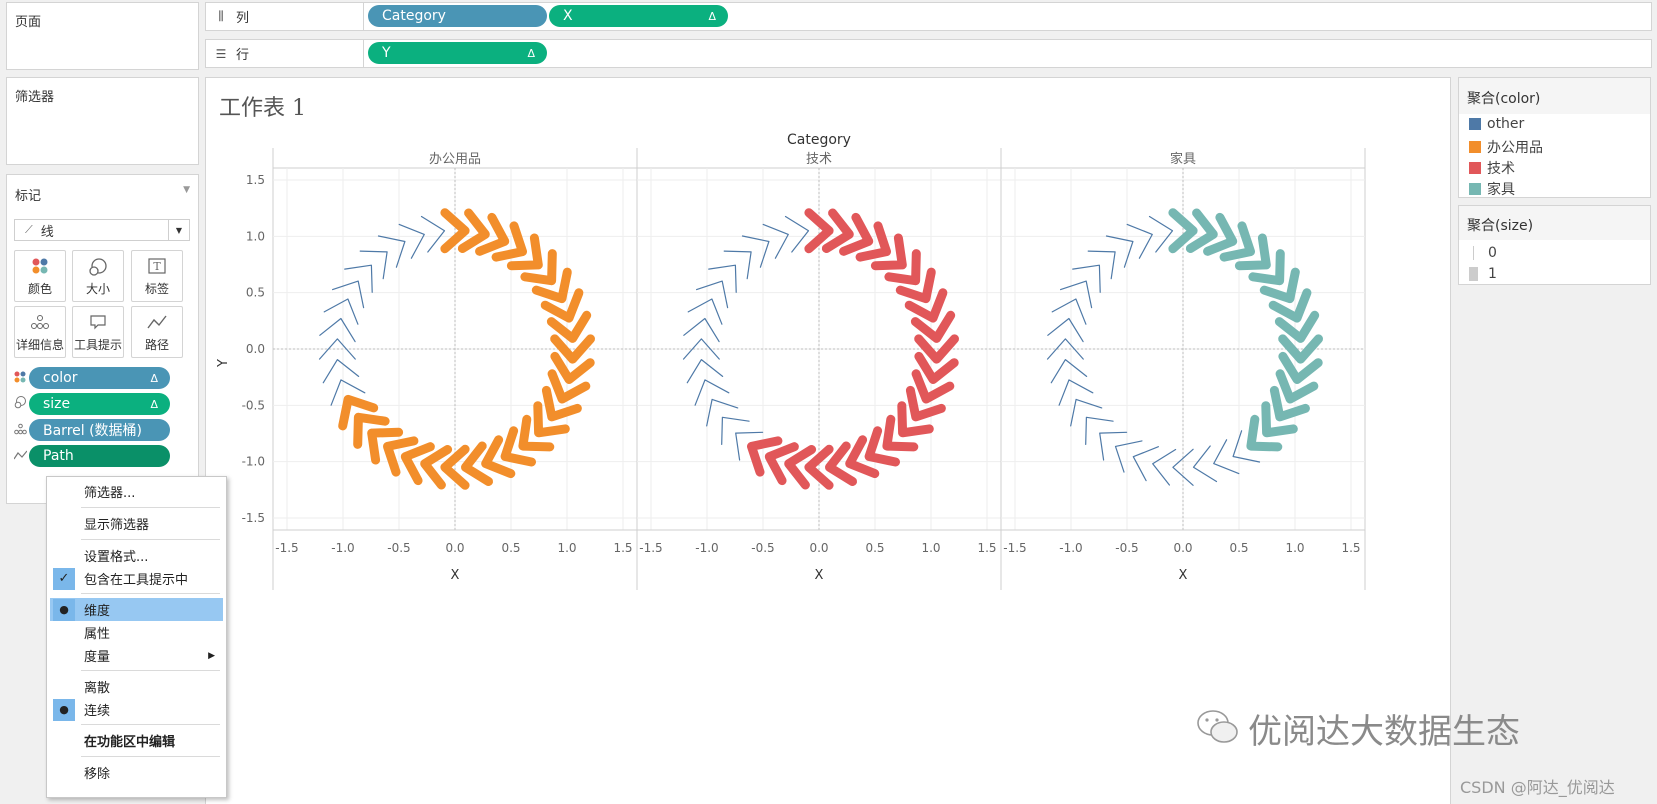  I want to click on menu-item-attribute: 属性, so click(136, 632).